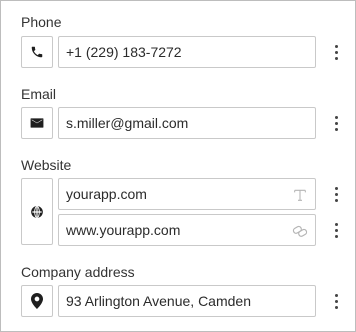 The height and width of the screenshot is (332, 356). What do you see at coordinates (46, 165) in the screenshot?
I see `website-label: Website` at bounding box center [46, 165].